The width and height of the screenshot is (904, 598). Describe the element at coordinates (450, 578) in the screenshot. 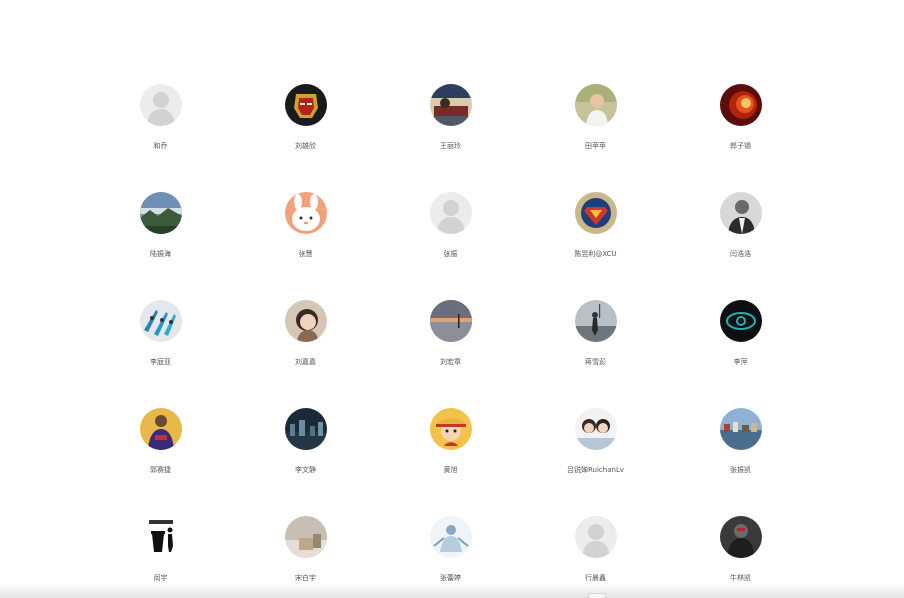

I see `contact-name: 张蕾婷` at that location.